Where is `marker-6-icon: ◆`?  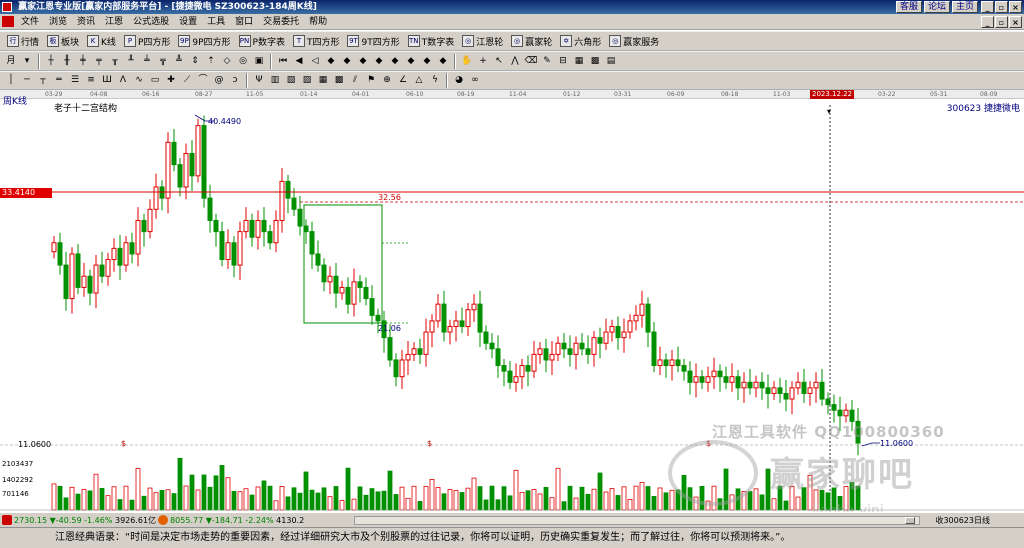
marker-6-icon: ◆ is located at coordinates (411, 61).